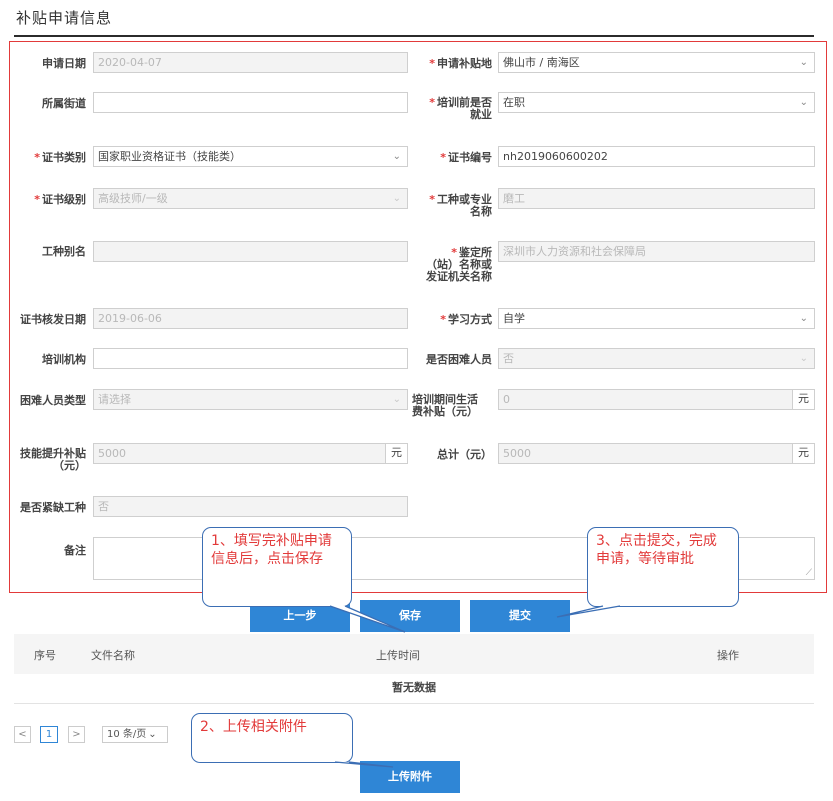 The width and height of the screenshot is (833, 801). What do you see at coordinates (728, 655) in the screenshot?
I see `col-header-actions: 操作` at bounding box center [728, 655].